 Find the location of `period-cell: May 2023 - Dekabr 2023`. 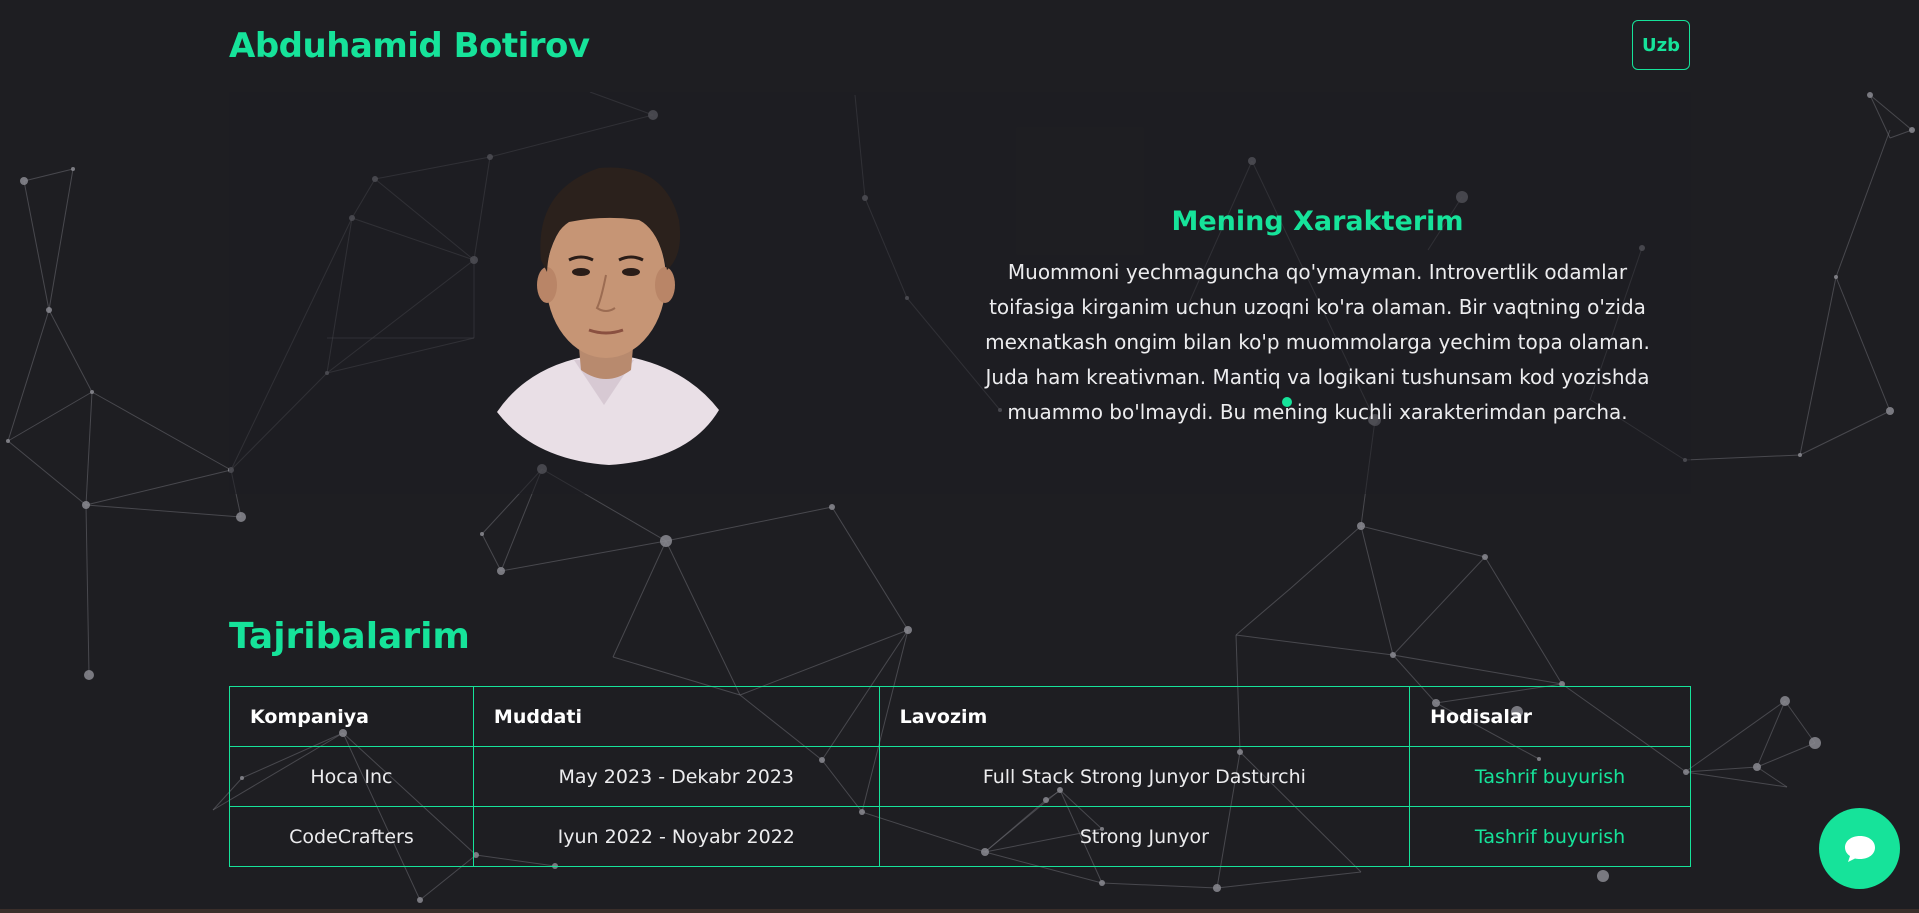

period-cell: May 2023 - Dekabr 2023 is located at coordinates (676, 776).